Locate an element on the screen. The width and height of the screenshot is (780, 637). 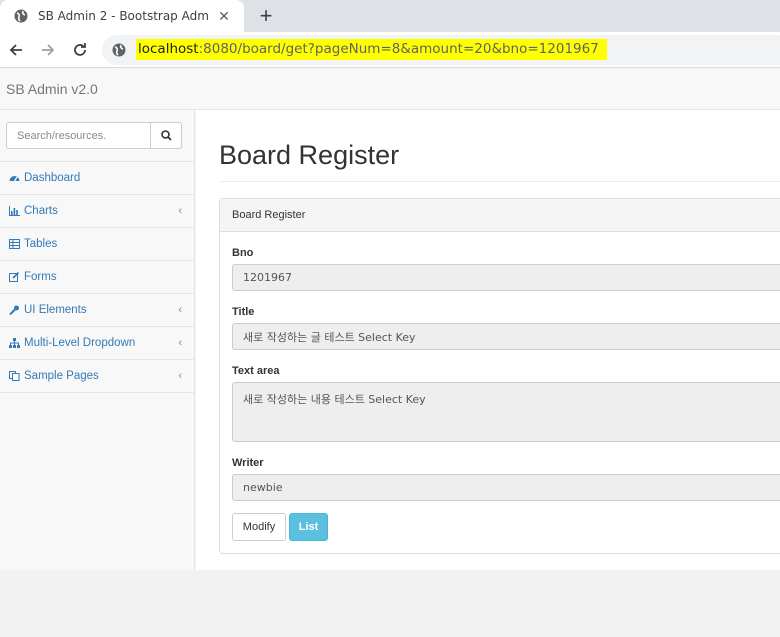
divider is located at coordinates (499, 181).